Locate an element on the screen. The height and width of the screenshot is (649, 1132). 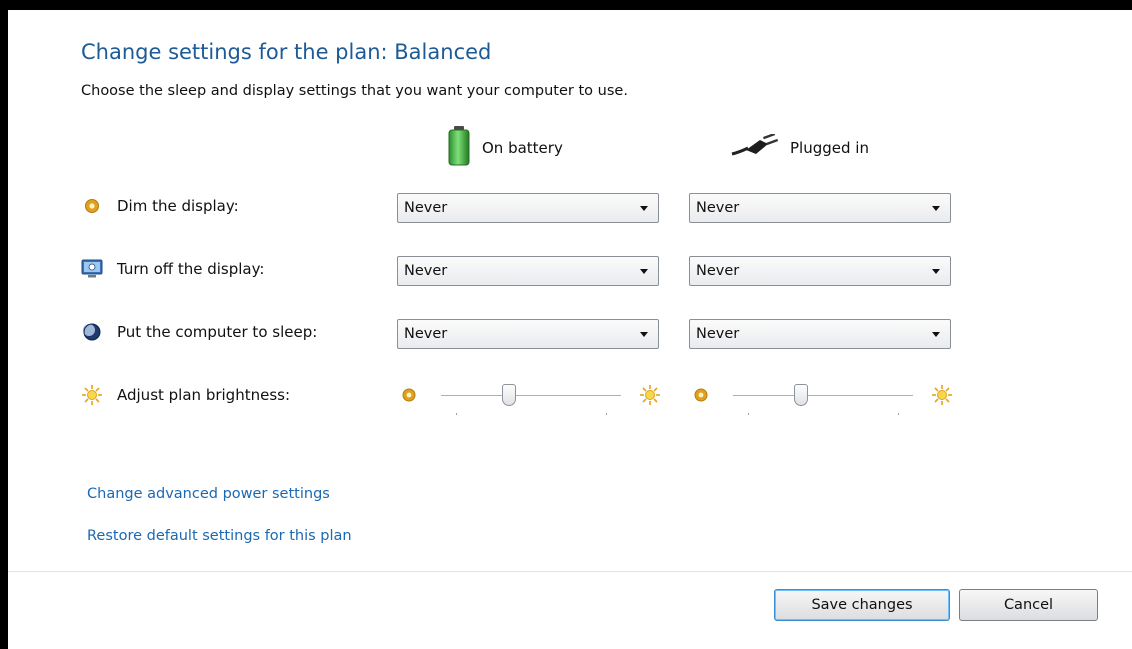
turn-off-display-battery-select: Never is located at coordinates (528, 271).